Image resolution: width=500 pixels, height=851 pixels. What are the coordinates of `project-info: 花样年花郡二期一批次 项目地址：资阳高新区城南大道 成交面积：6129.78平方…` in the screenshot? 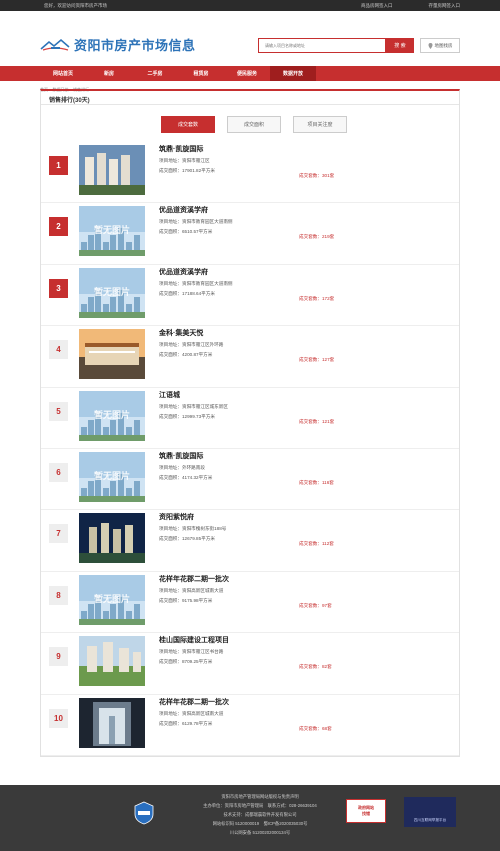 It's located at (304, 714).